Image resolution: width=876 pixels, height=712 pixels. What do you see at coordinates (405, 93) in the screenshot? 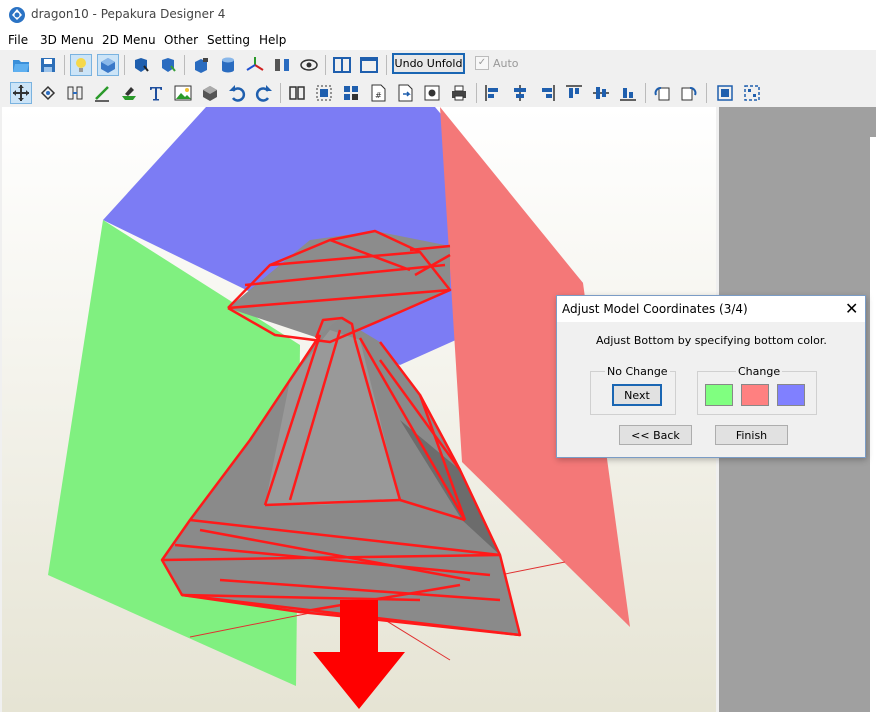
I see `export-icon` at bounding box center [405, 93].